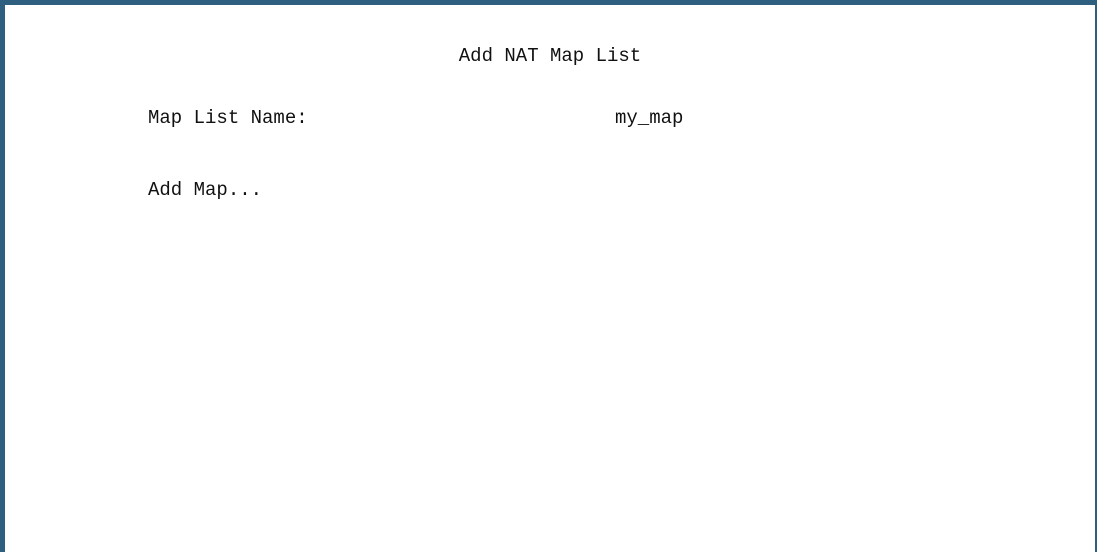 The image size is (1097, 552). Describe the element at coordinates (228, 118) in the screenshot. I see `map-list-name-label: Map List Name:` at that location.